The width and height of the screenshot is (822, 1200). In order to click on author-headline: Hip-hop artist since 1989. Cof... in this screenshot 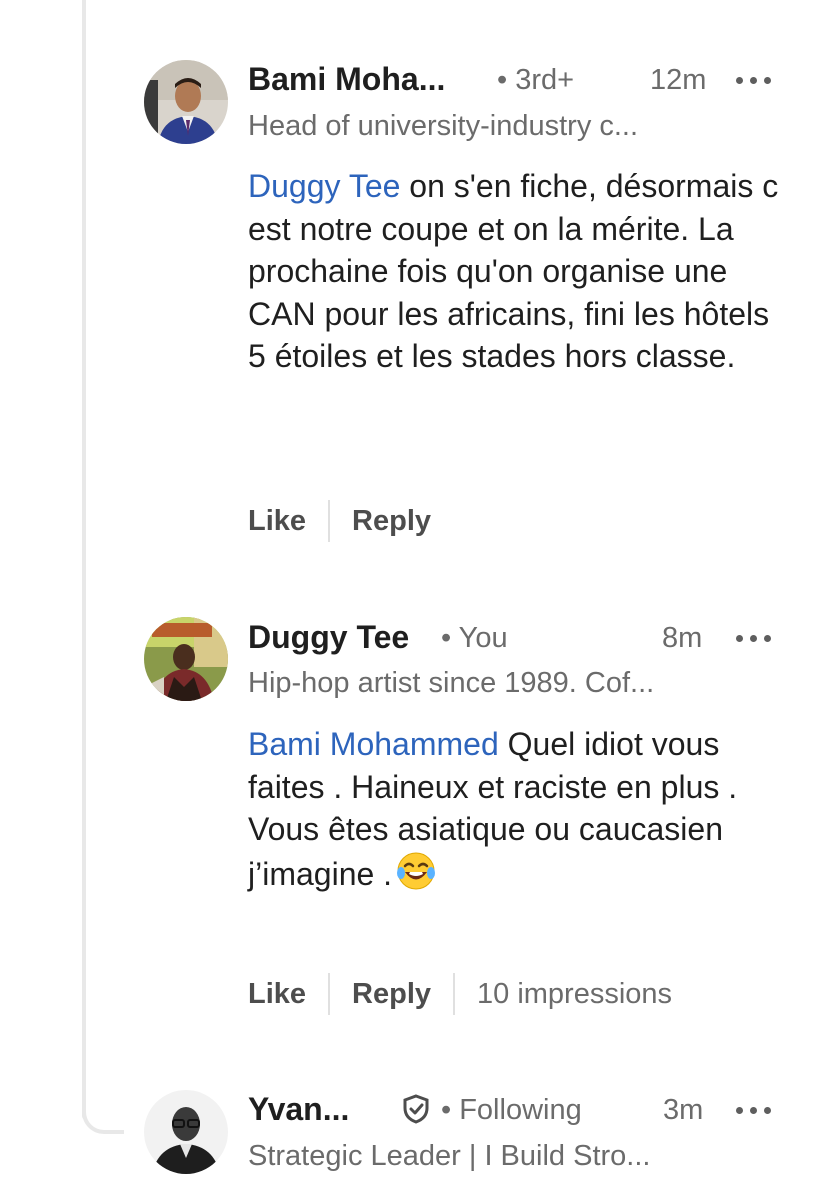, I will do `click(451, 683)`.